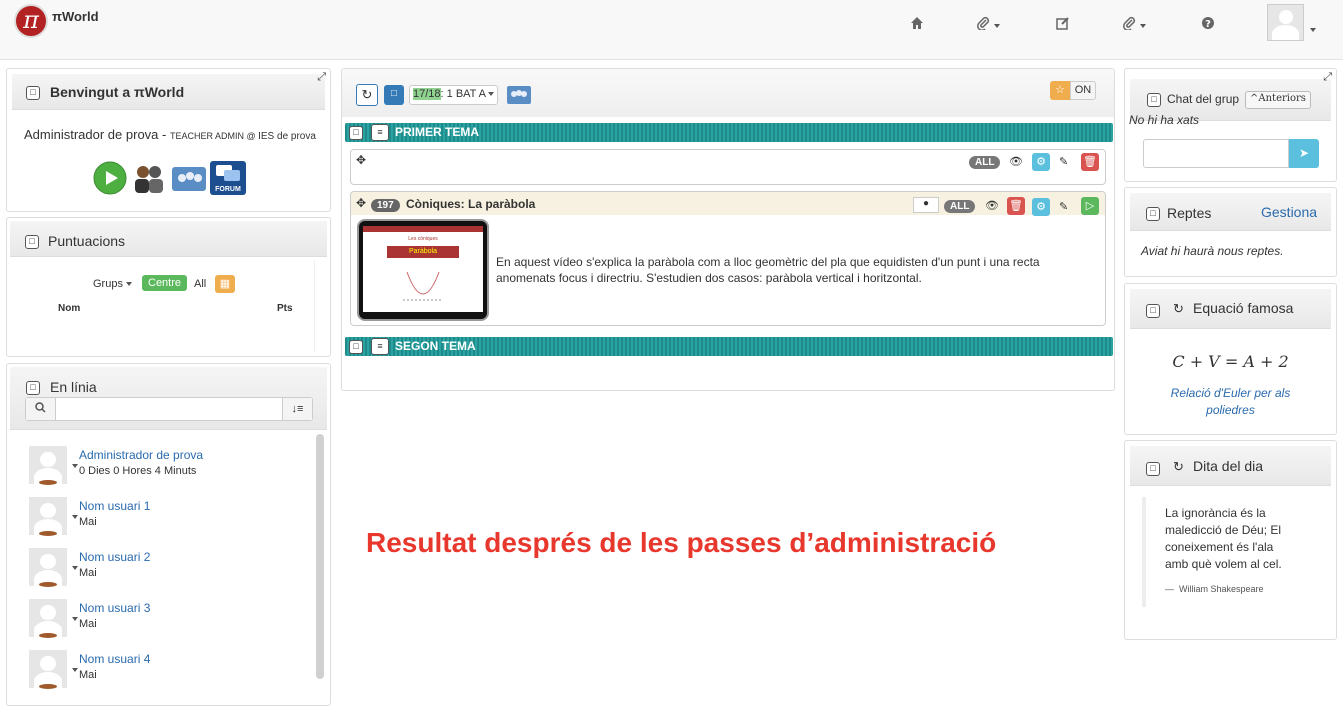 This screenshot has width=1343, height=724. I want to click on list-item: Nom usuari 4 Mai, so click(165, 672).